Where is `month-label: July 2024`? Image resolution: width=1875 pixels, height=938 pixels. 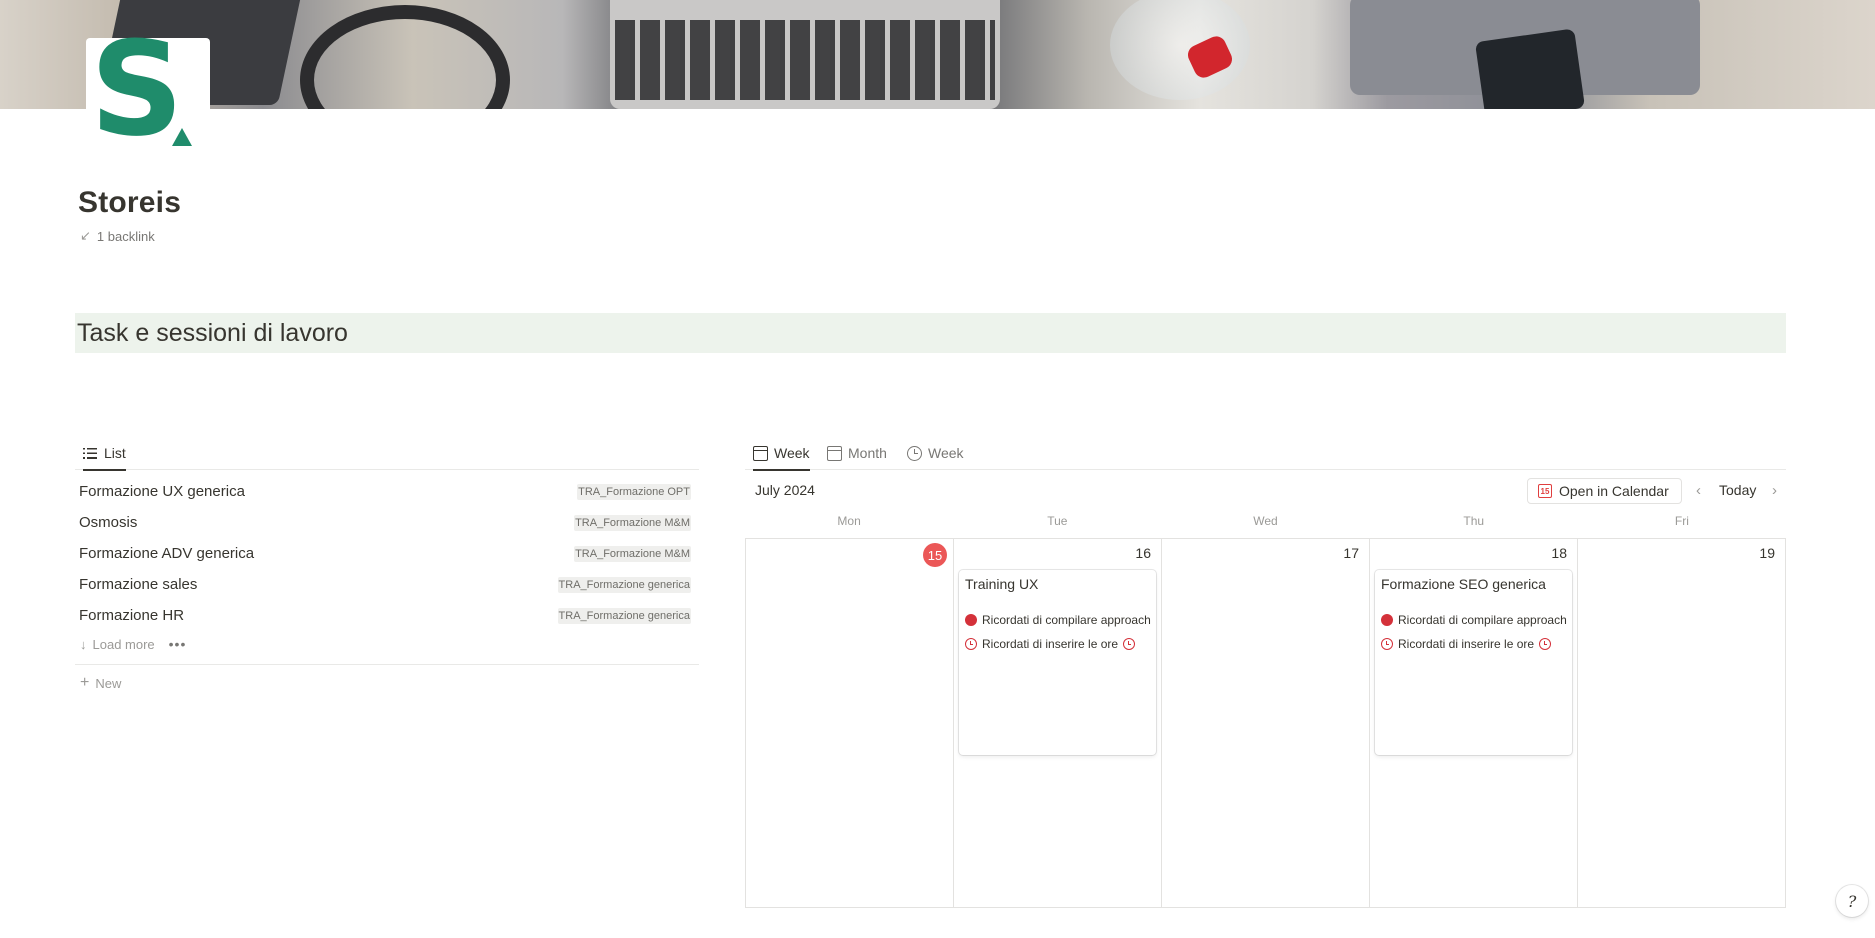
month-label: July 2024 is located at coordinates (785, 490).